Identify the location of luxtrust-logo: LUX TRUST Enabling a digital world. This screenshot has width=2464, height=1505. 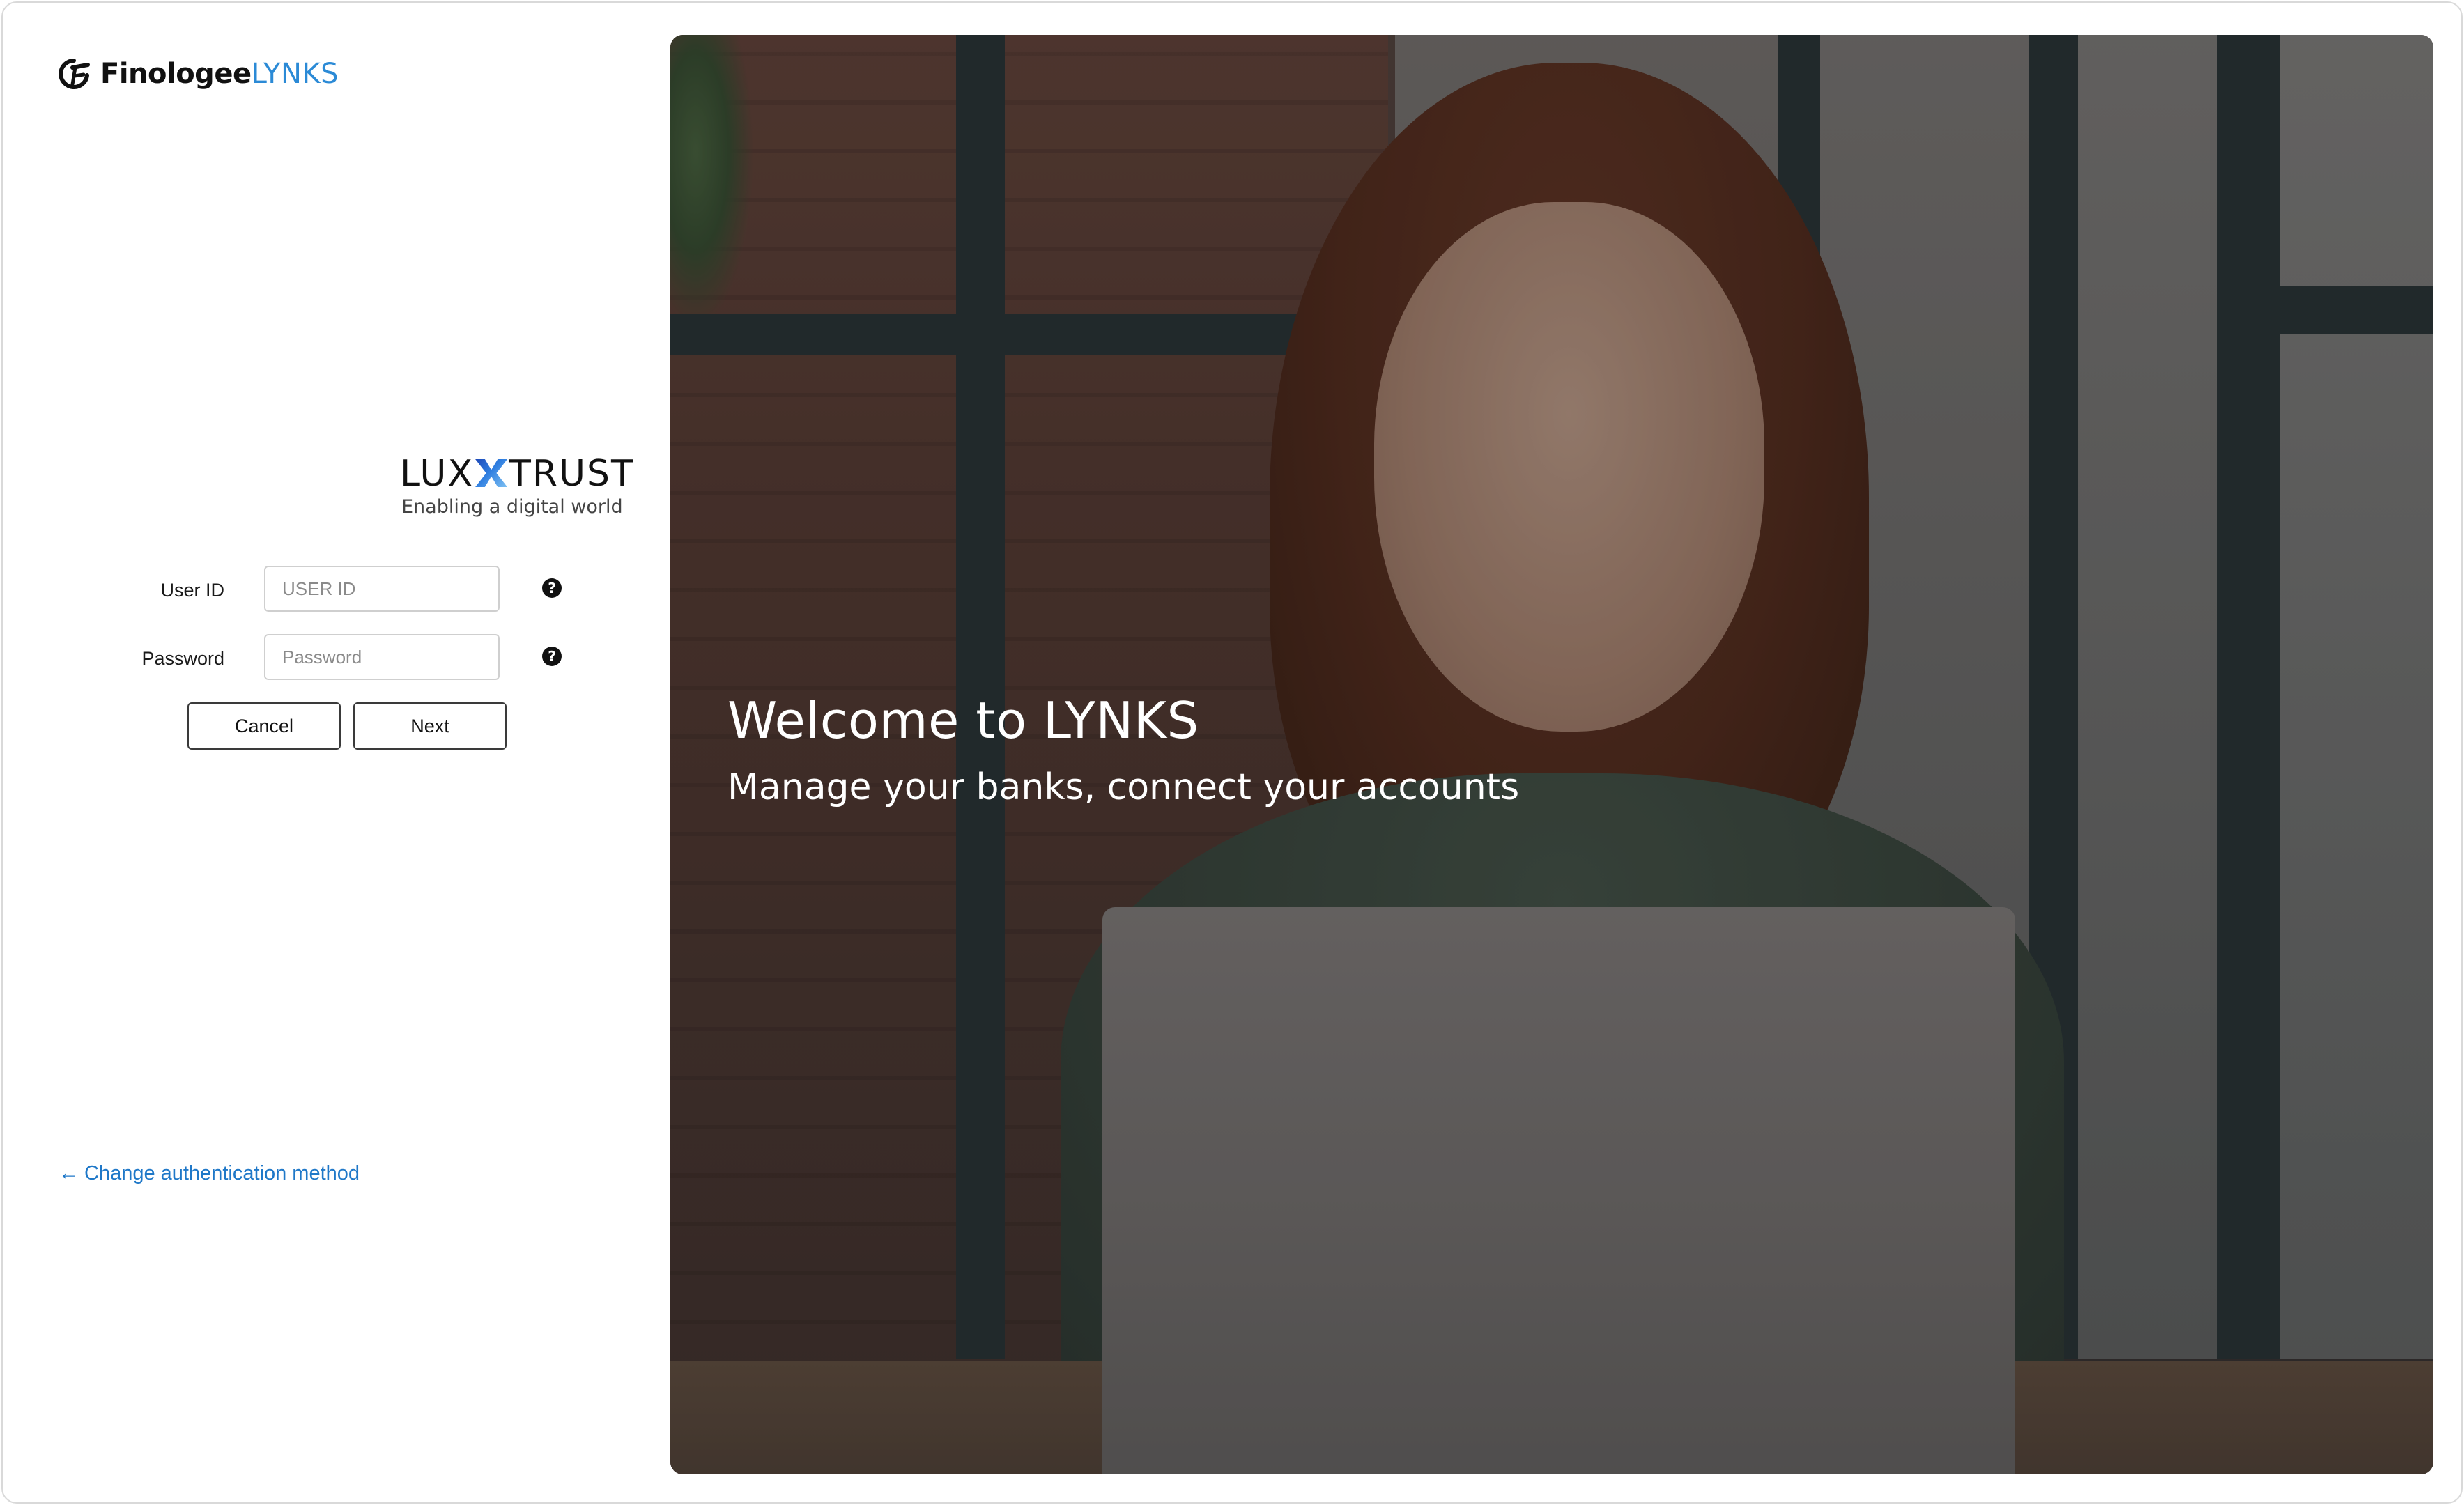
(516, 488).